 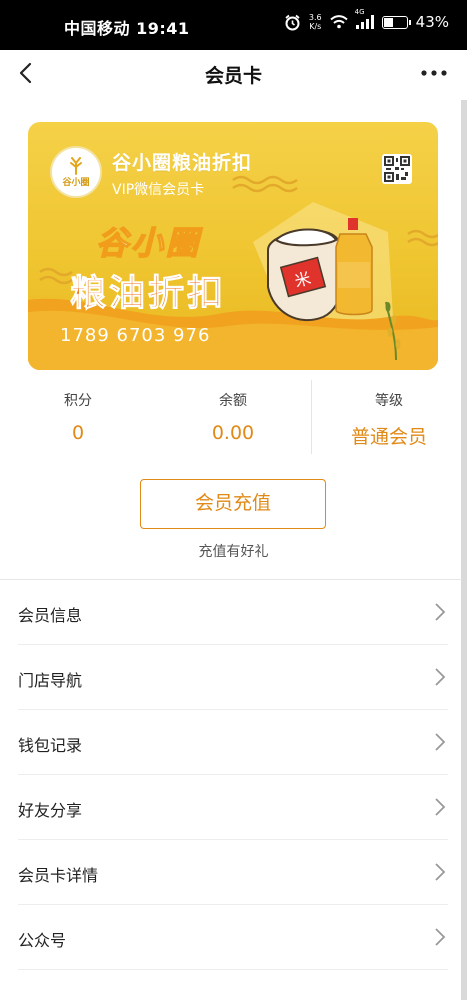 I want to click on menu-item-wallet-records: 钱包记录, so click(x=231, y=742).